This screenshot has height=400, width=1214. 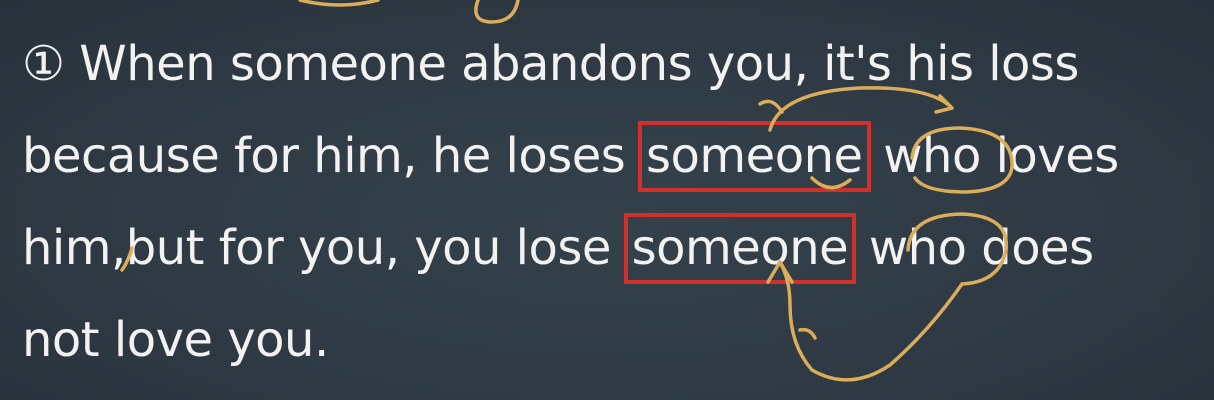 What do you see at coordinates (974, 248) in the screenshot?
I see `line-3-text-after: who does` at bounding box center [974, 248].